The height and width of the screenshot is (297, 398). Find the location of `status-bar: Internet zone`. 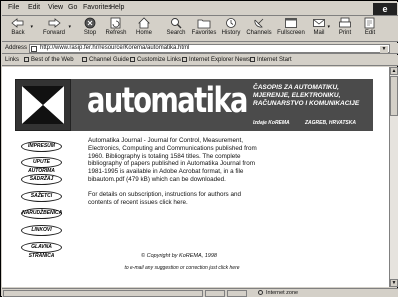

status-bar: Internet zone is located at coordinates (200, 292).